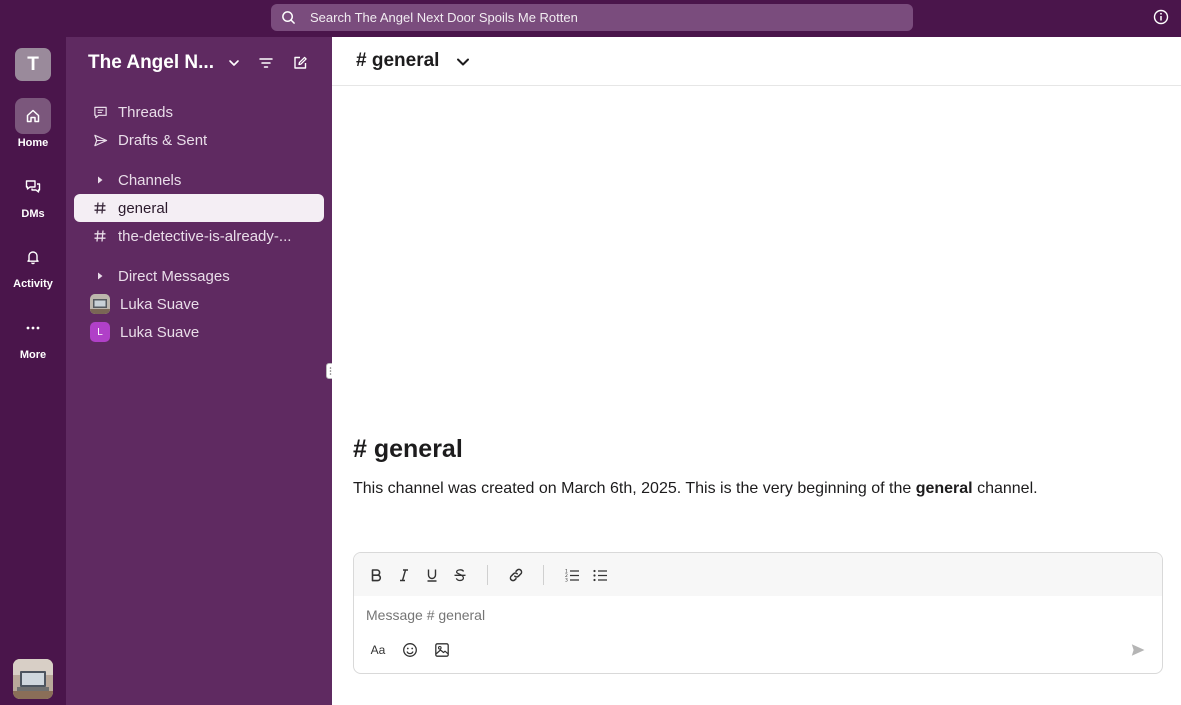 This screenshot has height=705, width=1181. I want to click on threads-icon, so click(100, 112).